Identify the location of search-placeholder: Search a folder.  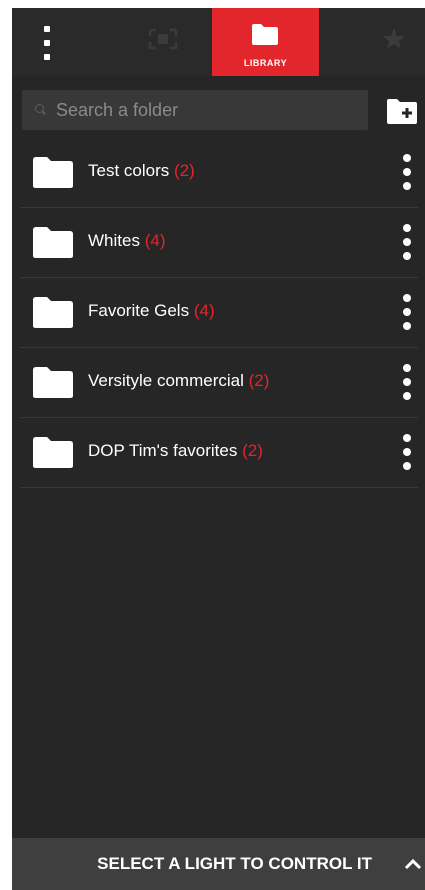
(117, 110).